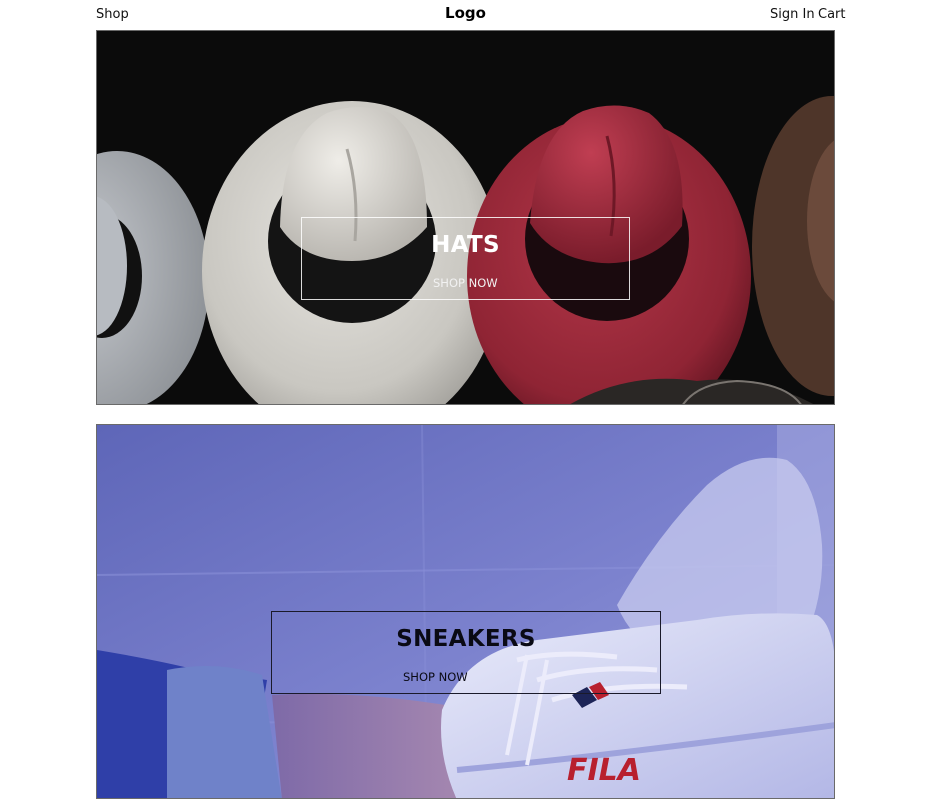 This screenshot has height=808, width=931. Describe the element at coordinates (465, 245) in the screenshot. I see `hats-title: HATS` at that location.